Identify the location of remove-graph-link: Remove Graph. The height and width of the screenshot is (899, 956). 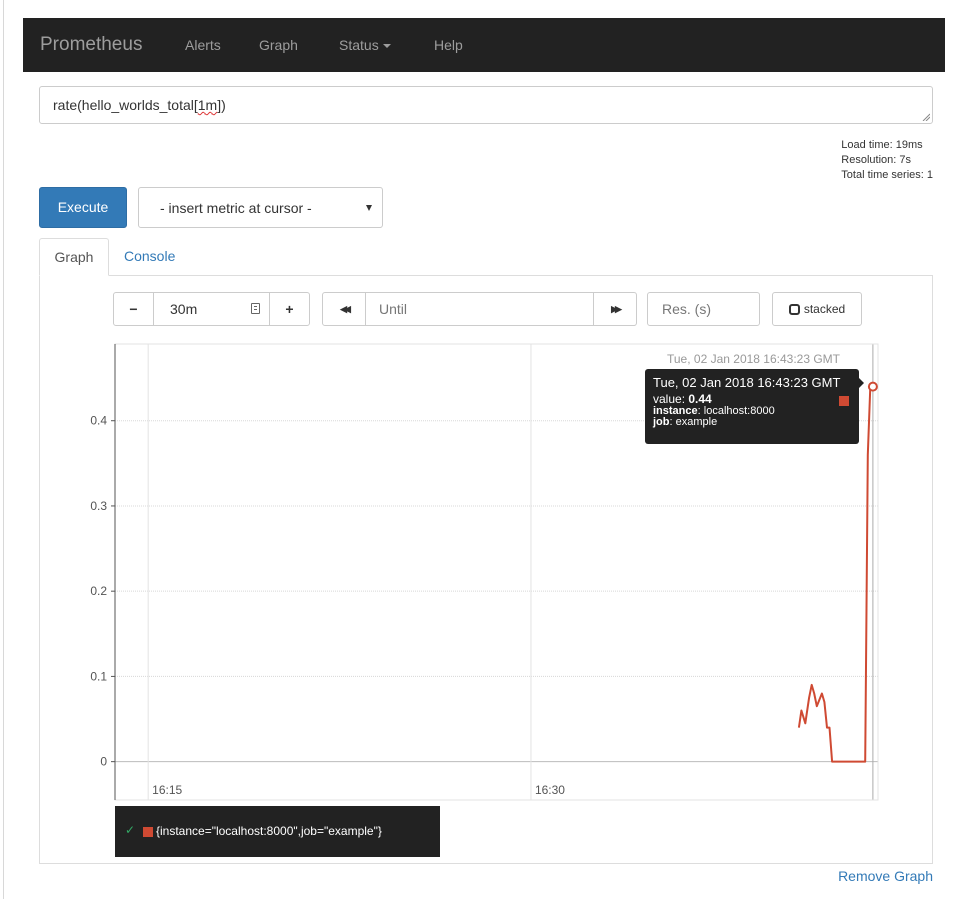
(885, 876).